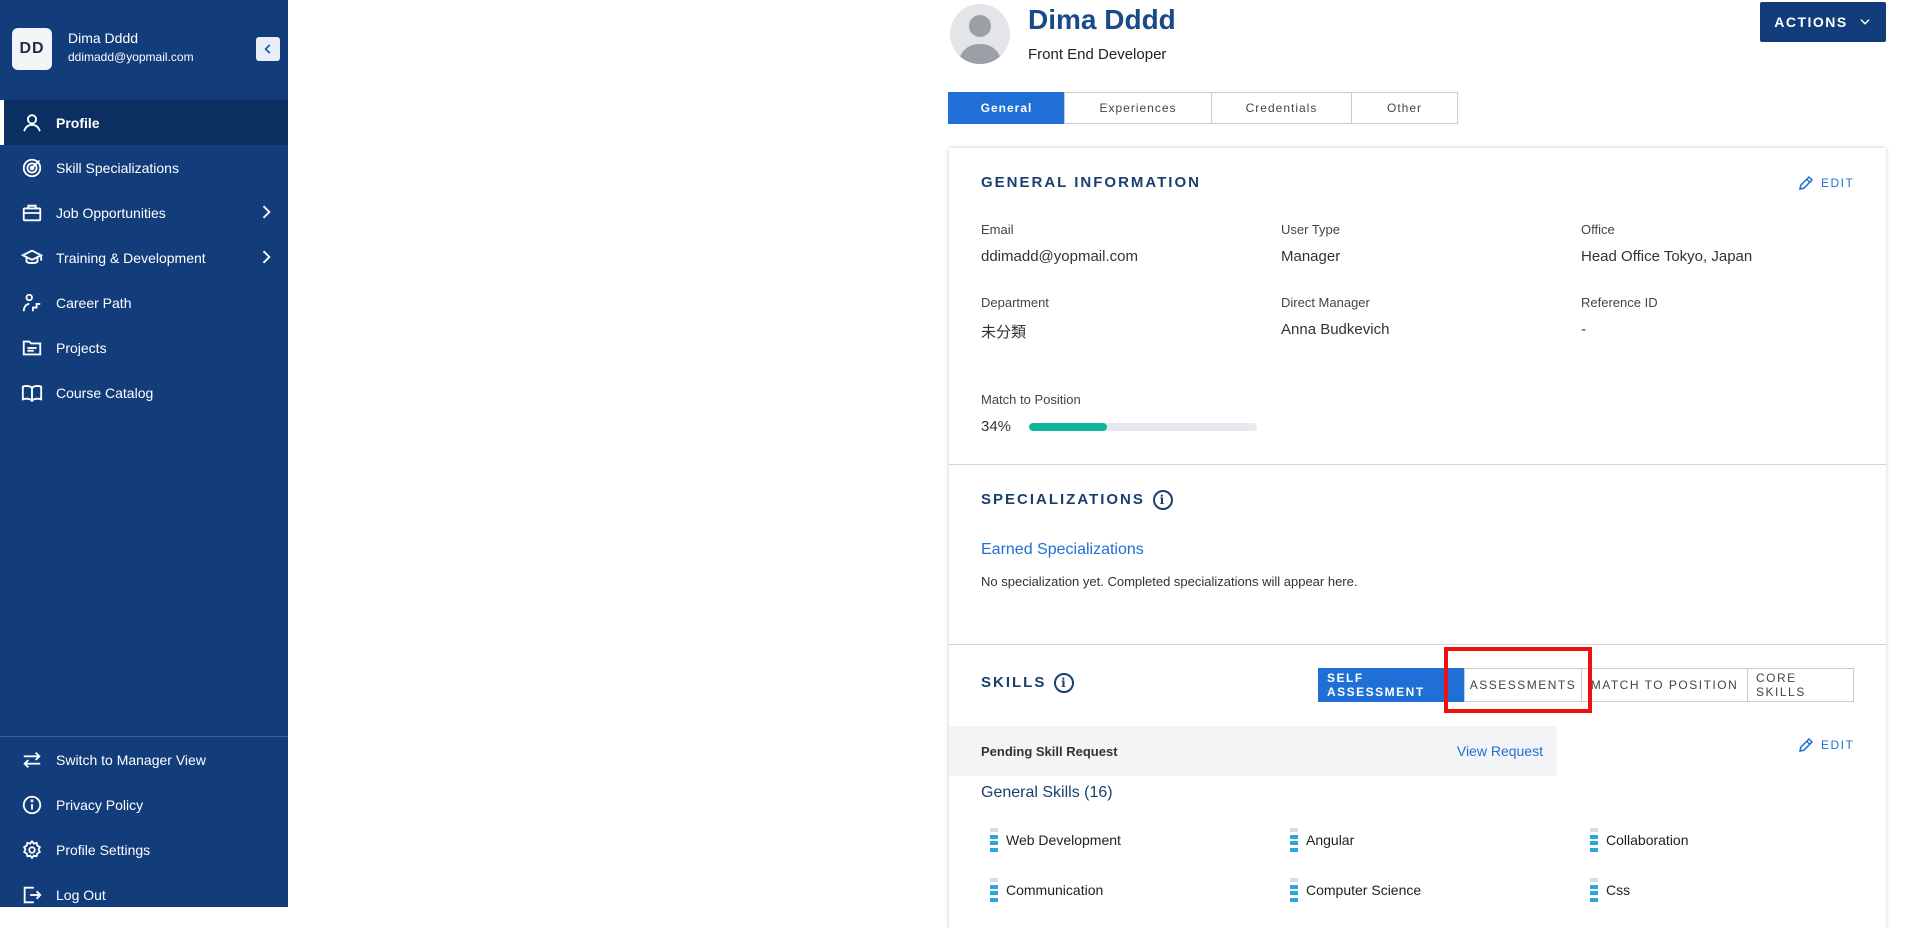  I want to click on skill-item: Css, so click(1610, 890).